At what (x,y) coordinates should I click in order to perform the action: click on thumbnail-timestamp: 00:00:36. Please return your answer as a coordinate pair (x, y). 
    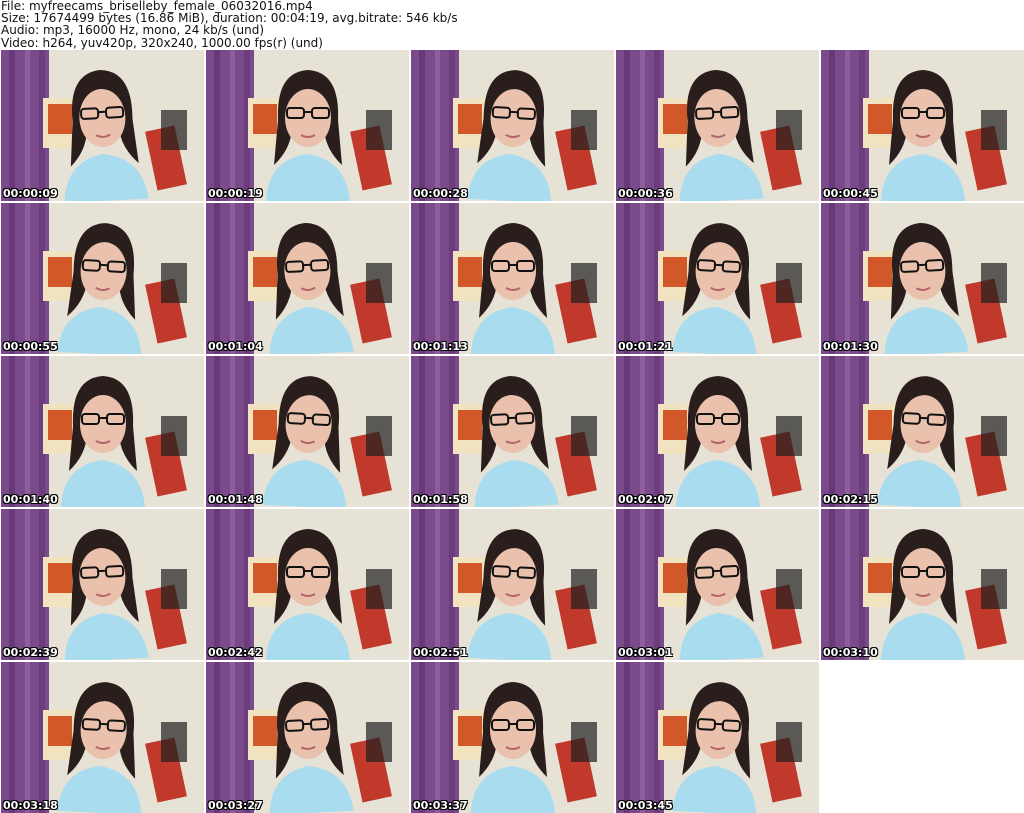
    Looking at the image, I should click on (645, 193).